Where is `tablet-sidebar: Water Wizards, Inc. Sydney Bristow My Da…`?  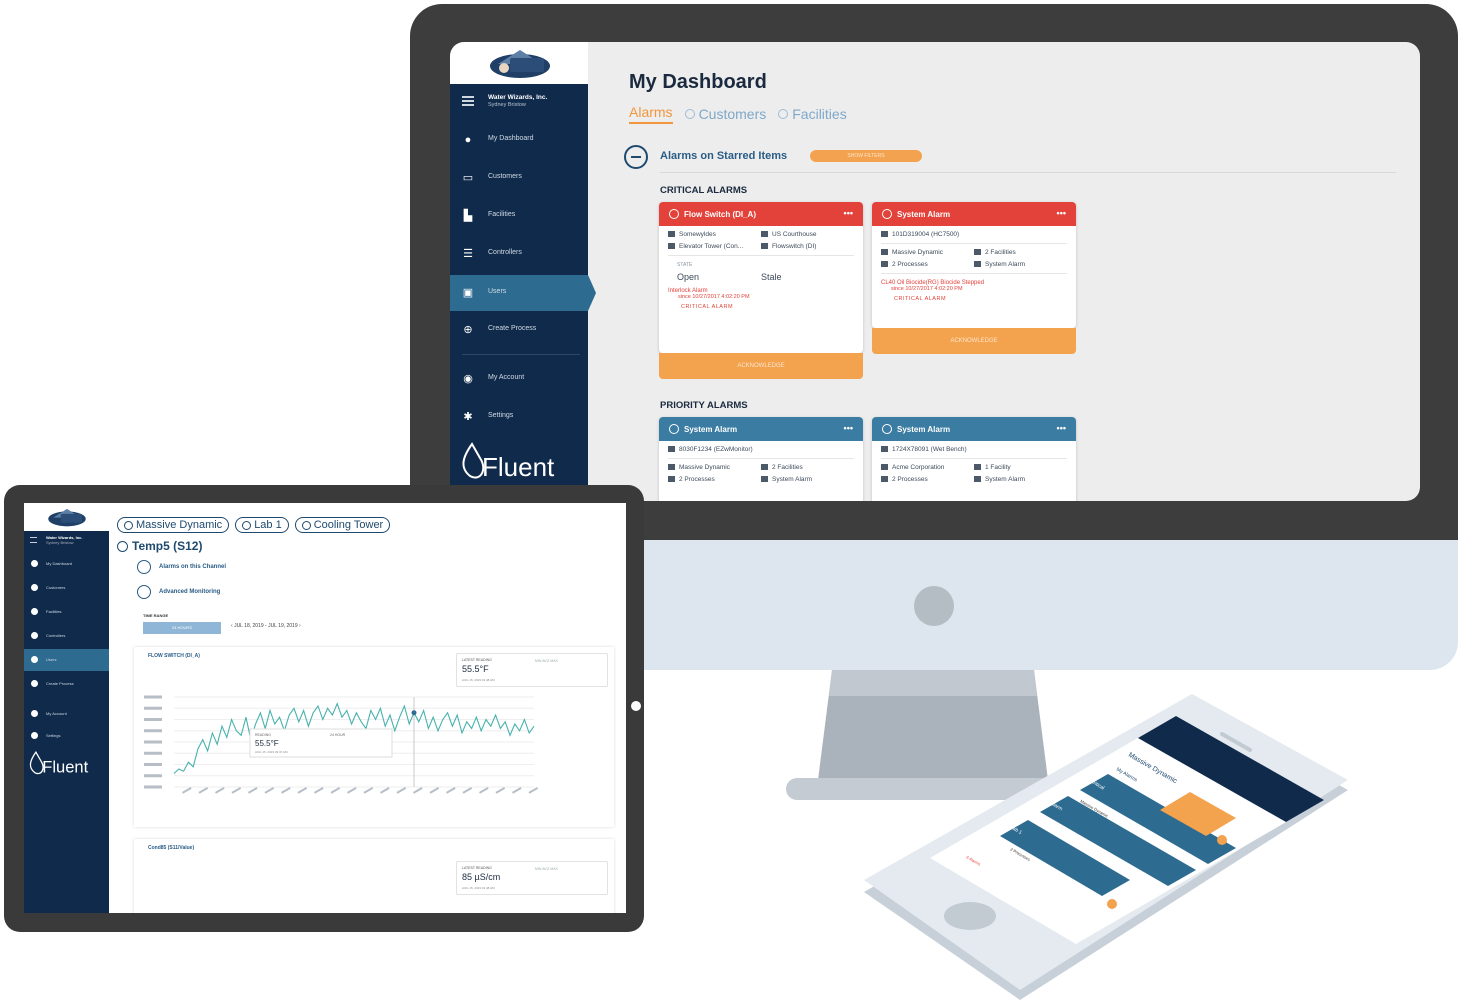 tablet-sidebar: Water Wizards, Inc. Sydney Bristow My Da… is located at coordinates (69, 708).